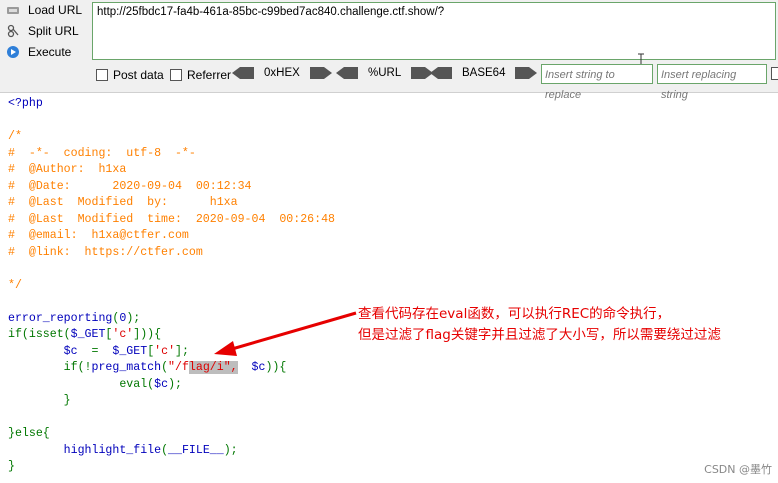  Describe the element at coordinates (712, 82) in the screenshot. I see `replacing-input: Insert replacing string` at that location.